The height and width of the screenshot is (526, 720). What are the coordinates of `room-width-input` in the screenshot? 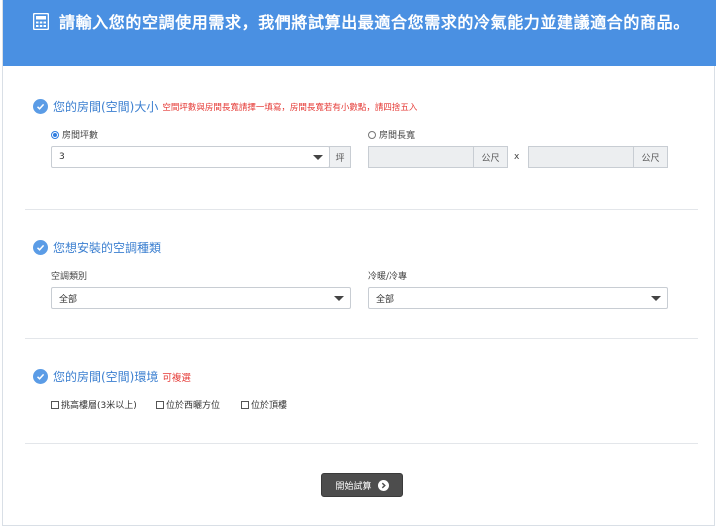 It's located at (581, 157).